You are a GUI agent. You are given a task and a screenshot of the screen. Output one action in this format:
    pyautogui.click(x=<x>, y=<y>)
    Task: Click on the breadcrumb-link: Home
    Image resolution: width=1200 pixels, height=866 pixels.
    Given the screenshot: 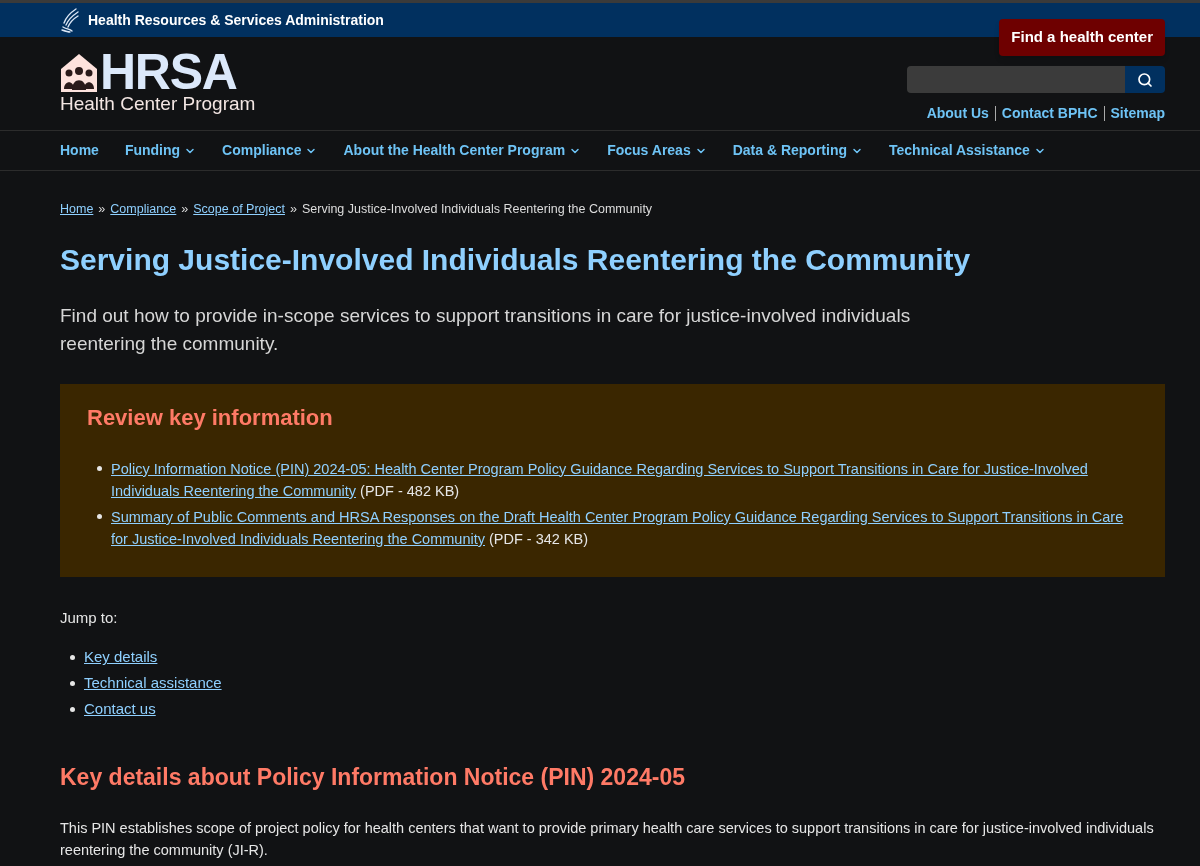 What is the action you would take?
    pyautogui.click(x=77, y=209)
    